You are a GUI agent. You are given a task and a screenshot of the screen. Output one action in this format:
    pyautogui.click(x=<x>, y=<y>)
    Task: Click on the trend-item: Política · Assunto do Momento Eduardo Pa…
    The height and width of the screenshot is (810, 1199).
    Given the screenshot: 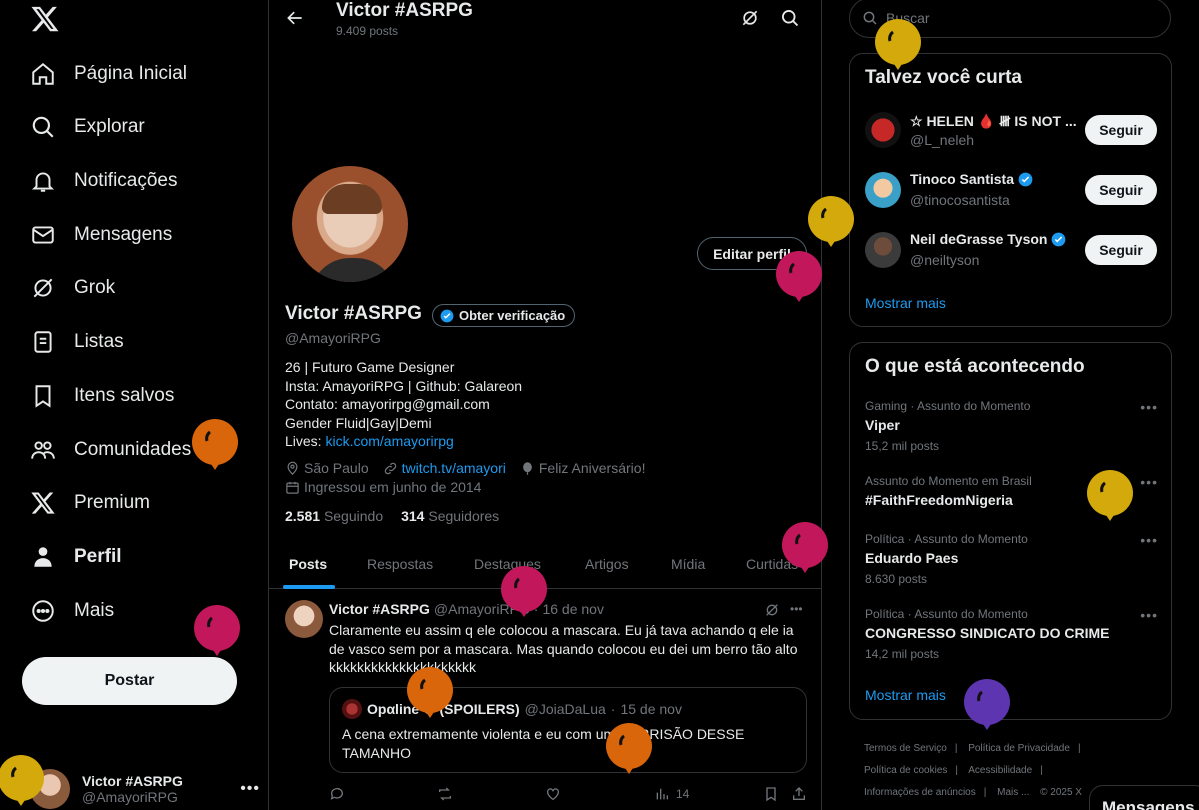 What is the action you would take?
    pyautogui.click(x=1011, y=559)
    